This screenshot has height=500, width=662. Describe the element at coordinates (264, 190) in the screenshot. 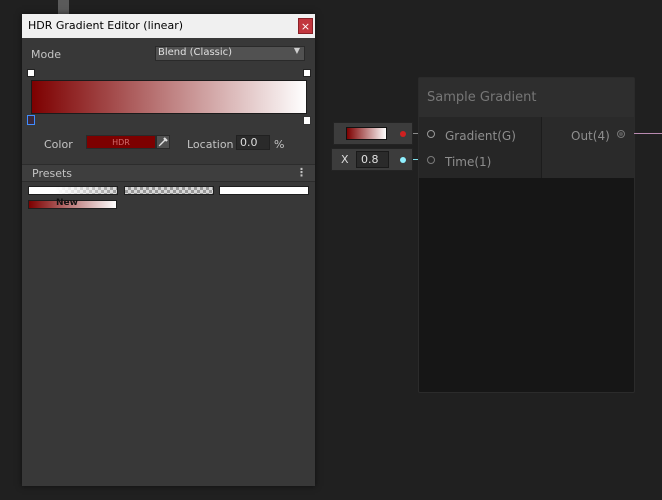

I see `preset-swatch-white` at that location.